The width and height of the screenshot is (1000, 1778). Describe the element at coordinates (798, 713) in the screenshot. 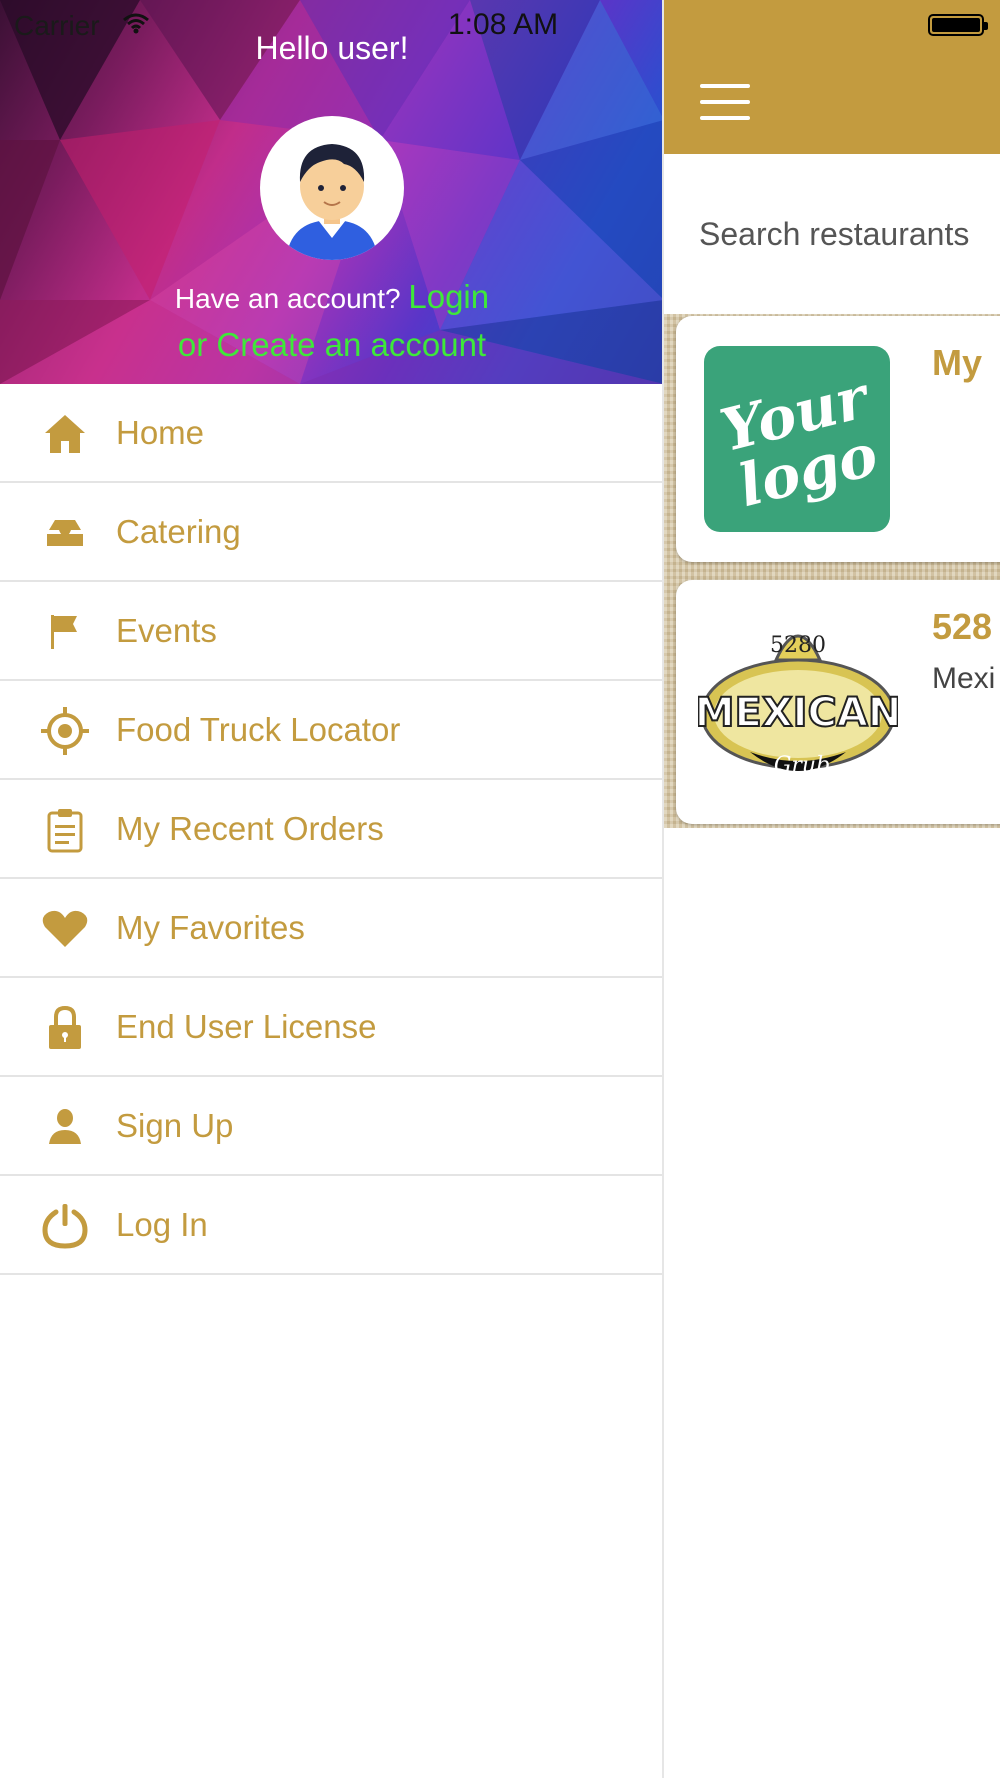

I see `logo-text-mexican: MEXICAN` at that location.